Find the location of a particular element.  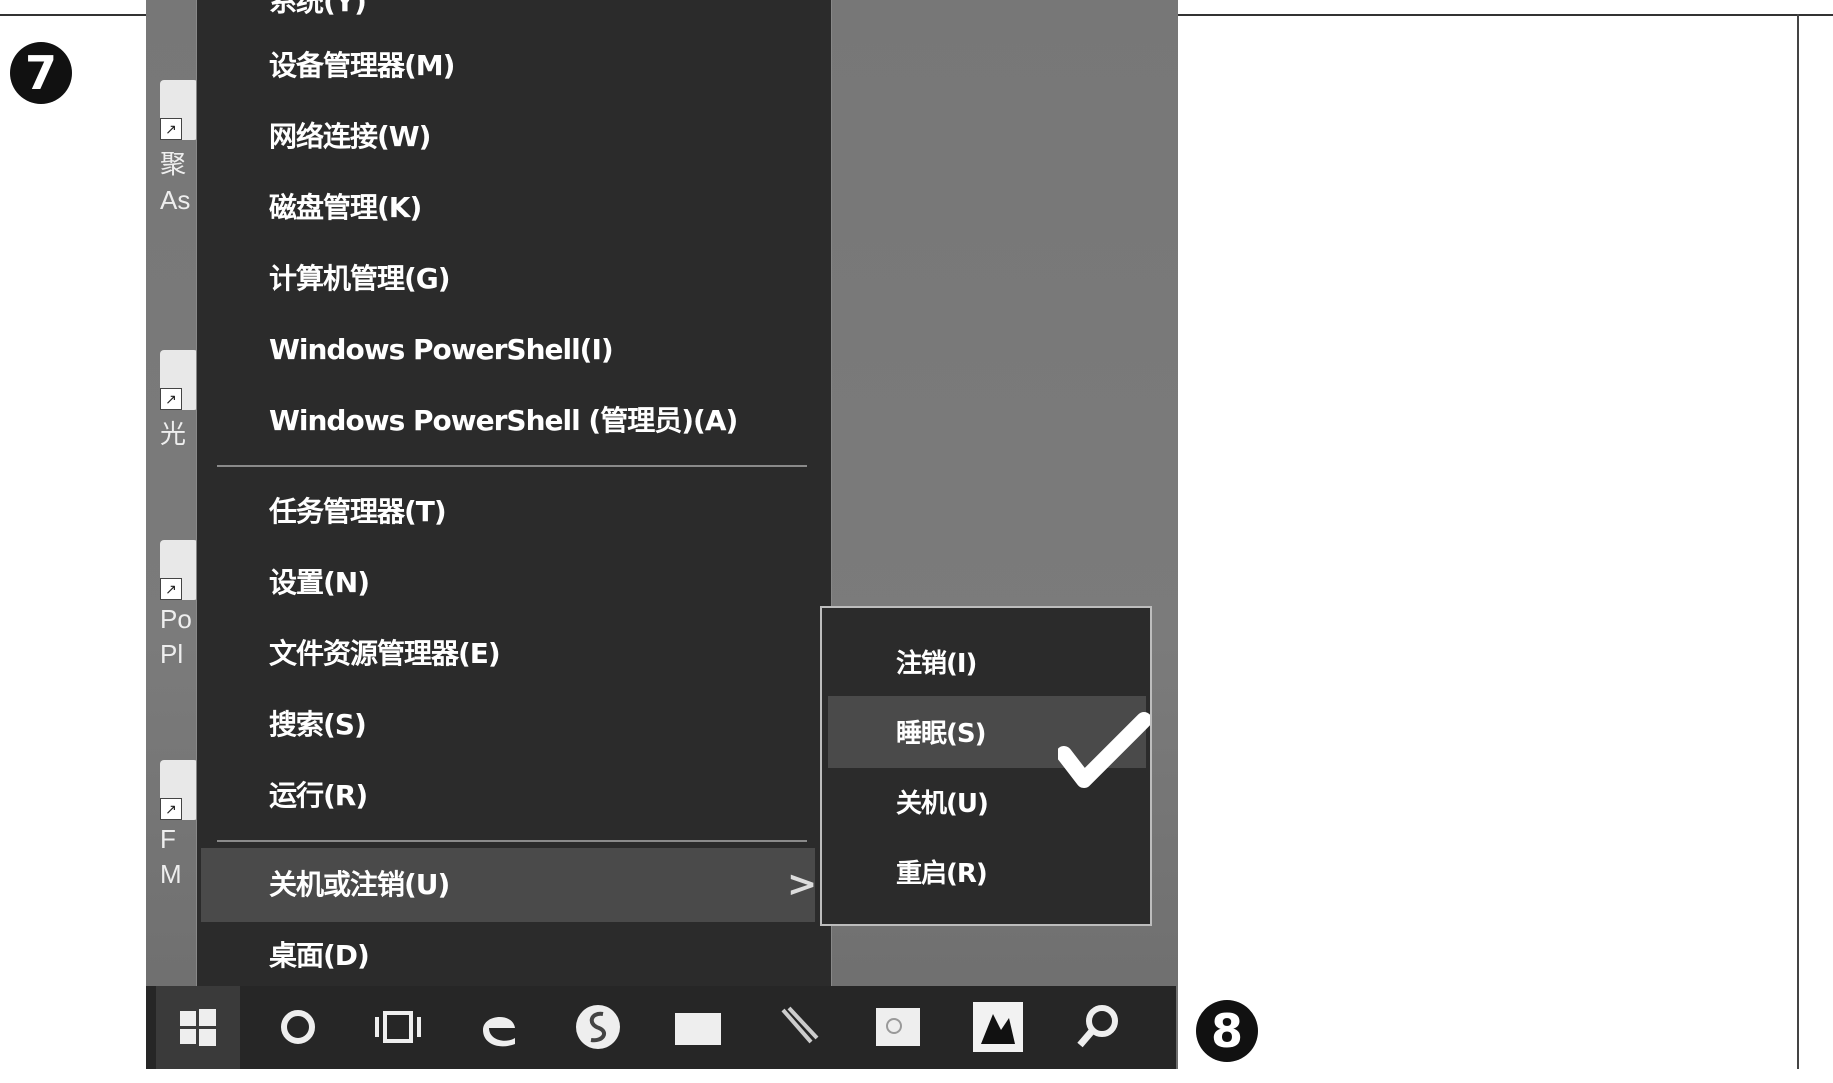

figure-right-border is located at coordinates (1798, 541).